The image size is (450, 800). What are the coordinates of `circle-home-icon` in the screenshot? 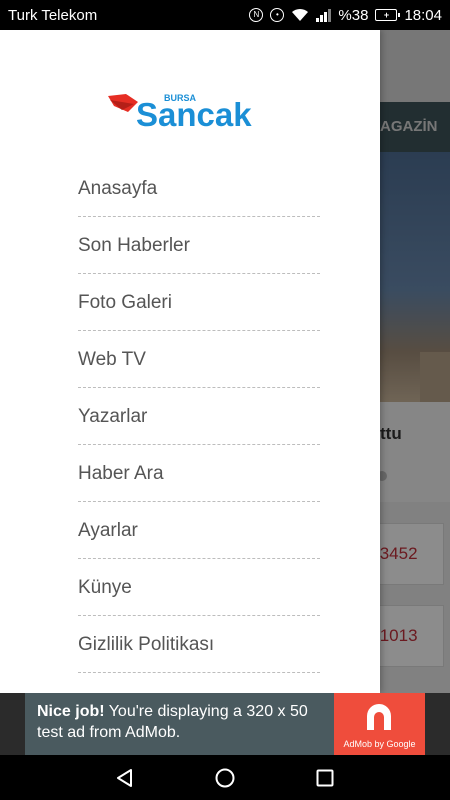 It's located at (225, 777).